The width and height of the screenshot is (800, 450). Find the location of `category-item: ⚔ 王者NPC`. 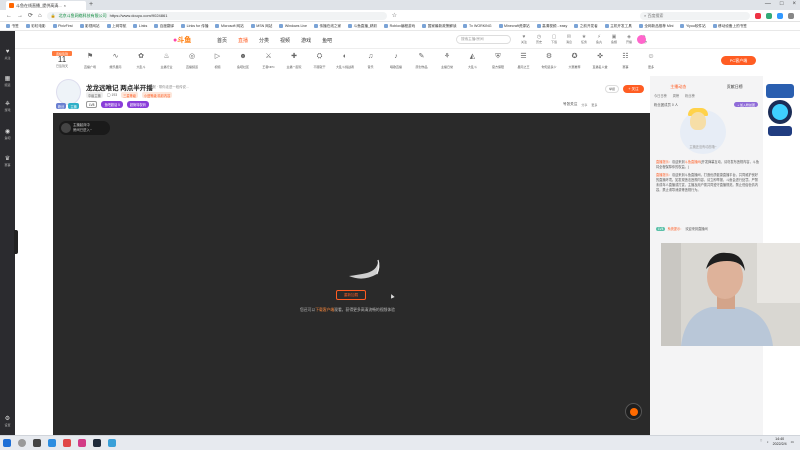

category-item: ⚔ 王者NPC is located at coordinates (269, 61).